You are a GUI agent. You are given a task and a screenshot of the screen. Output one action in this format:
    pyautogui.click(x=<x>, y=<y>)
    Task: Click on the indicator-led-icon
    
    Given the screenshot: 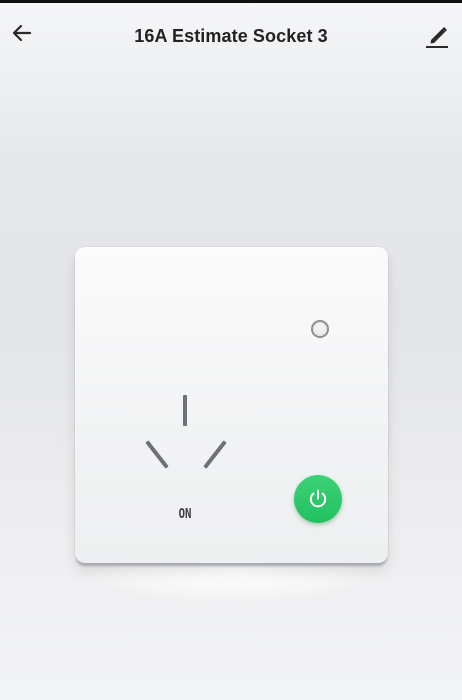 What is the action you would take?
    pyautogui.click(x=320, y=329)
    